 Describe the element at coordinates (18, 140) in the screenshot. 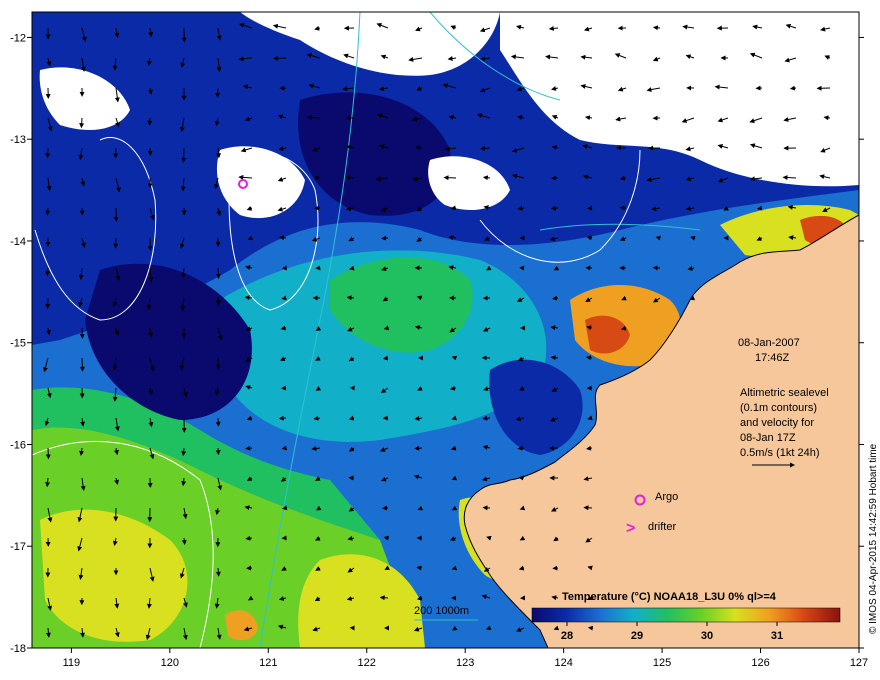

I see `lat-tick-label: -13` at that location.